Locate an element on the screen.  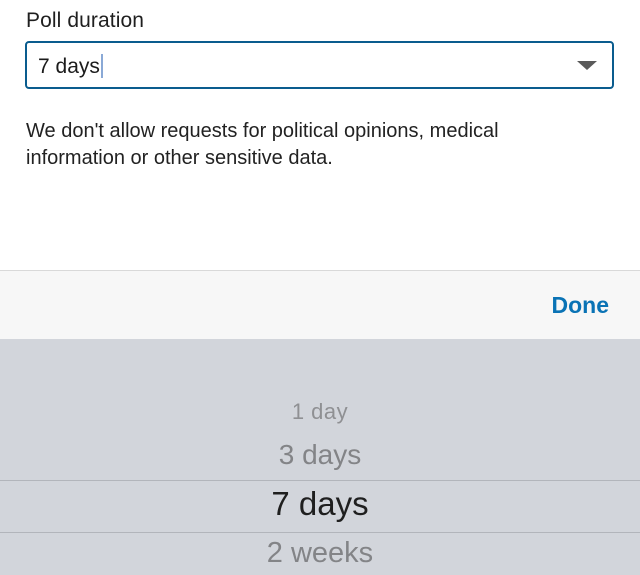
text-caret is located at coordinates (101, 66).